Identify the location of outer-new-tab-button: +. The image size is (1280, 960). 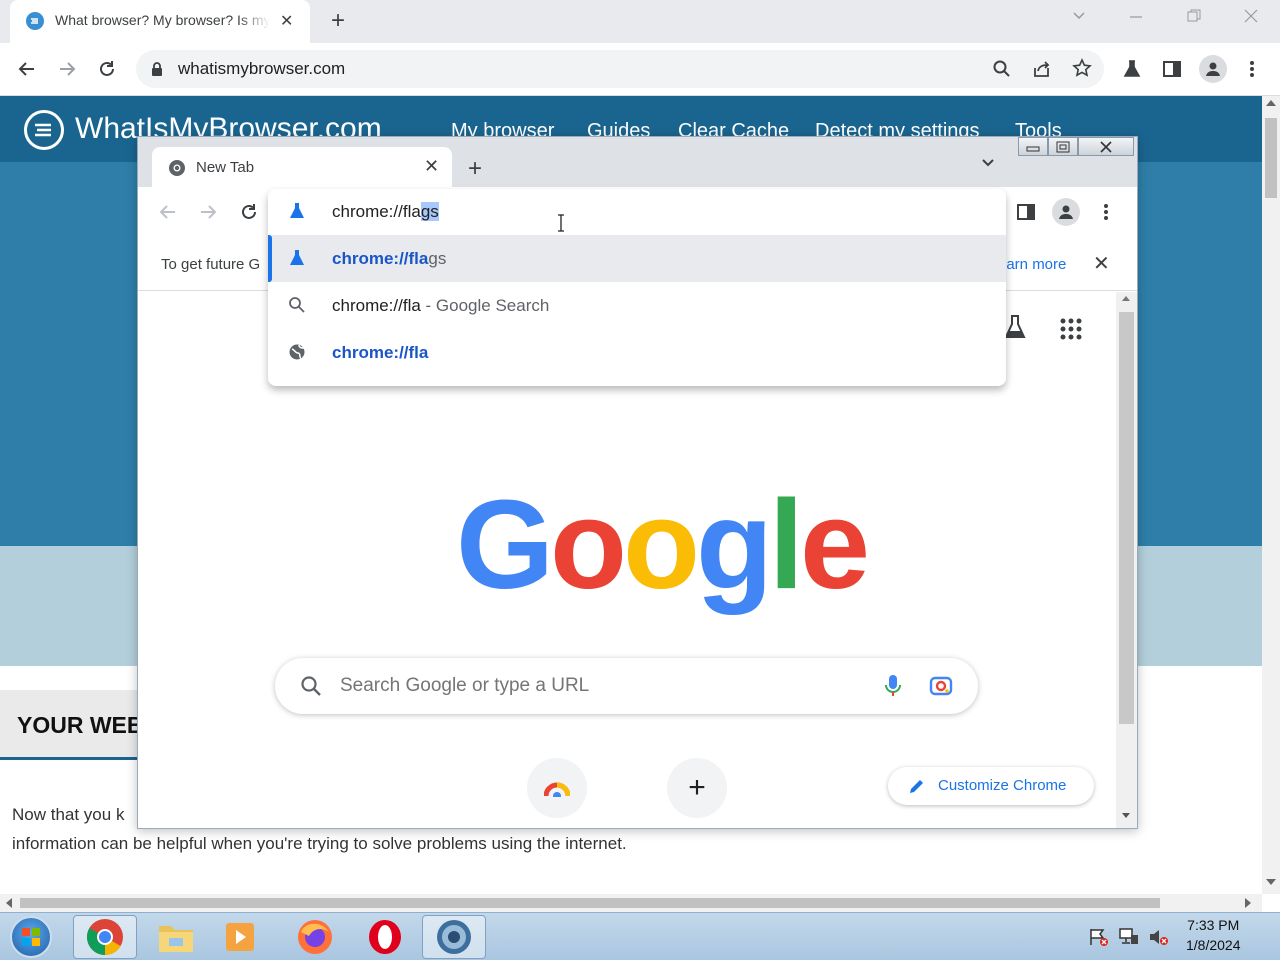
(338, 21).